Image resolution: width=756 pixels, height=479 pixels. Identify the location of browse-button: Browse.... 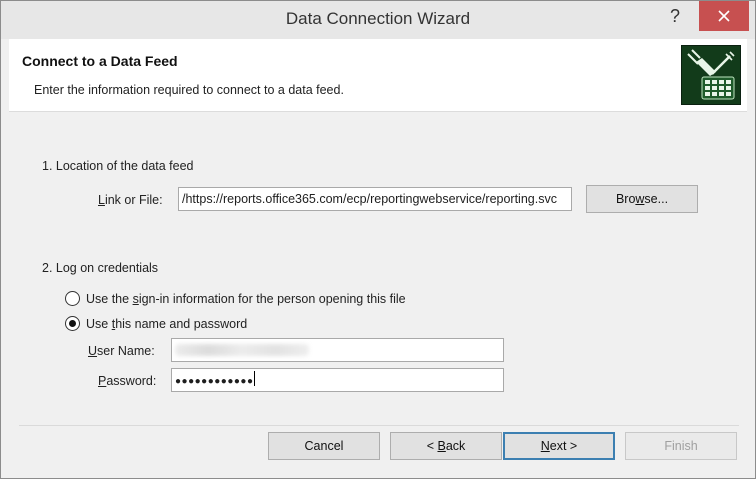
(642, 199).